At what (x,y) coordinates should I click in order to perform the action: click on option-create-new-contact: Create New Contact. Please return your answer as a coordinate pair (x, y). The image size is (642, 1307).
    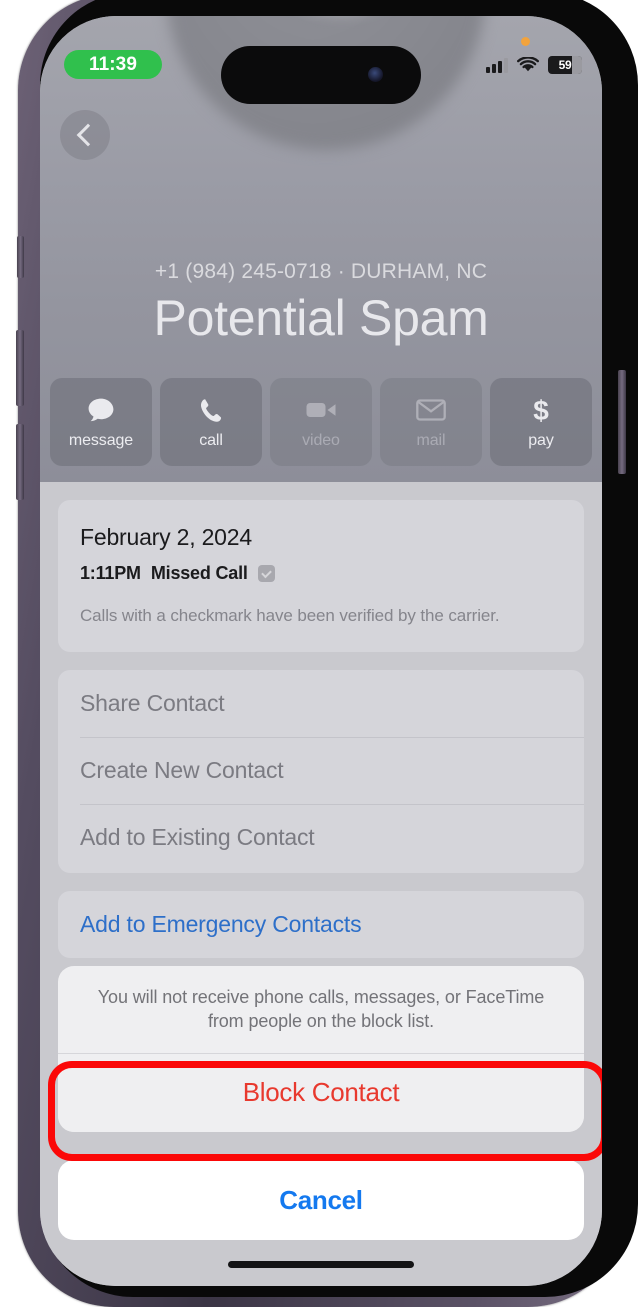
    Looking at the image, I should click on (321, 770).